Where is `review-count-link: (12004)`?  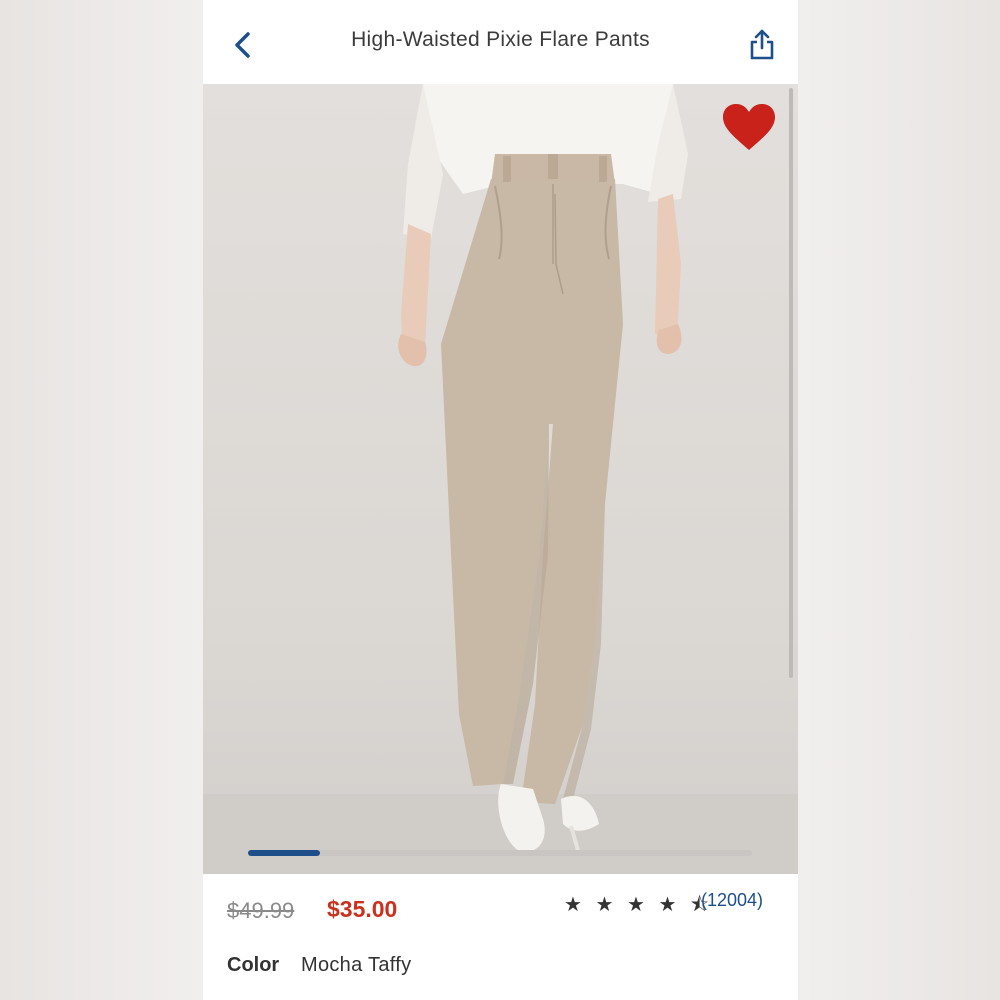 review-count-link: (12004) is located at coordinates (732, 900).